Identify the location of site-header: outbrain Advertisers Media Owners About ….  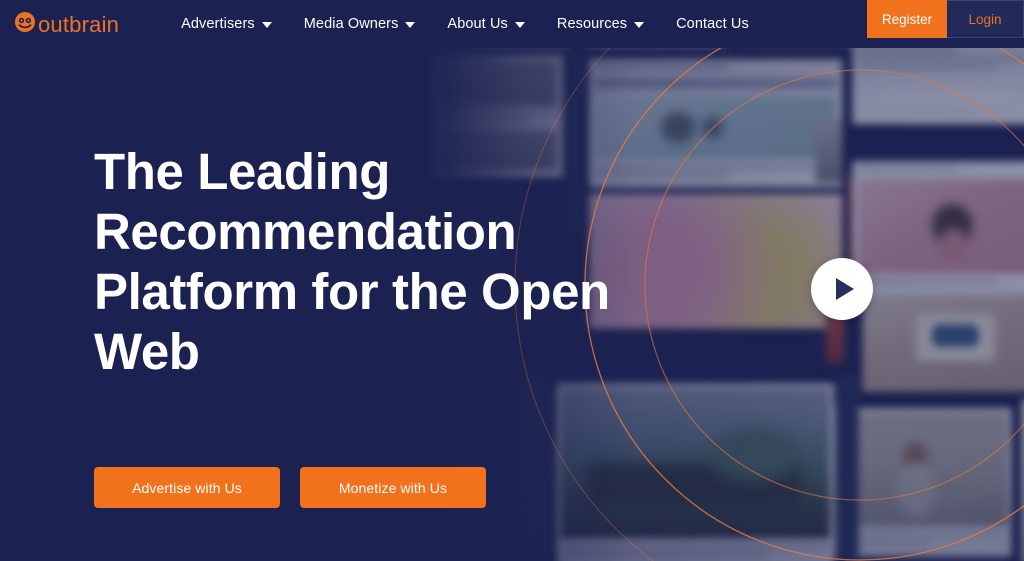
(512, 24).